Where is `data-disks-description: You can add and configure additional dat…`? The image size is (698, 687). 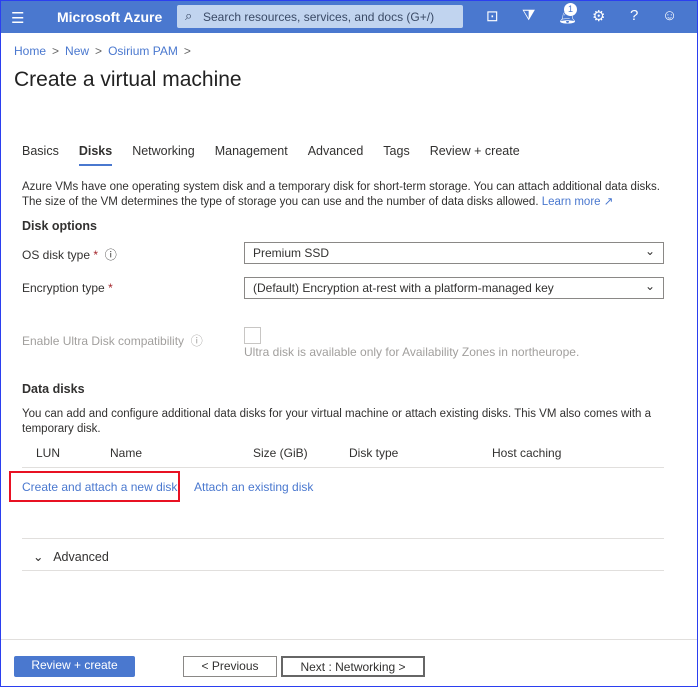
data-disks-description: You can add and configure additional dat… is located at coordinates (337, 421).